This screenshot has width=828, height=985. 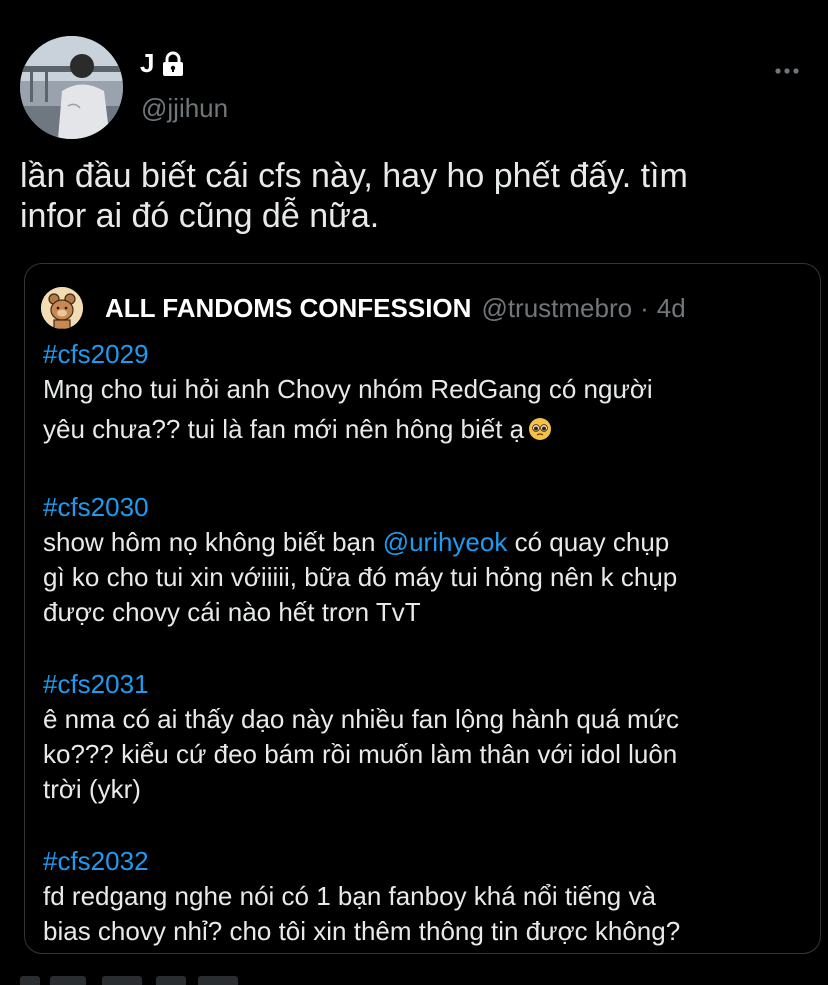 I want to click on tweet-text-line: infor ai đó cũng dễ nữa., so click(x=200, y=216).